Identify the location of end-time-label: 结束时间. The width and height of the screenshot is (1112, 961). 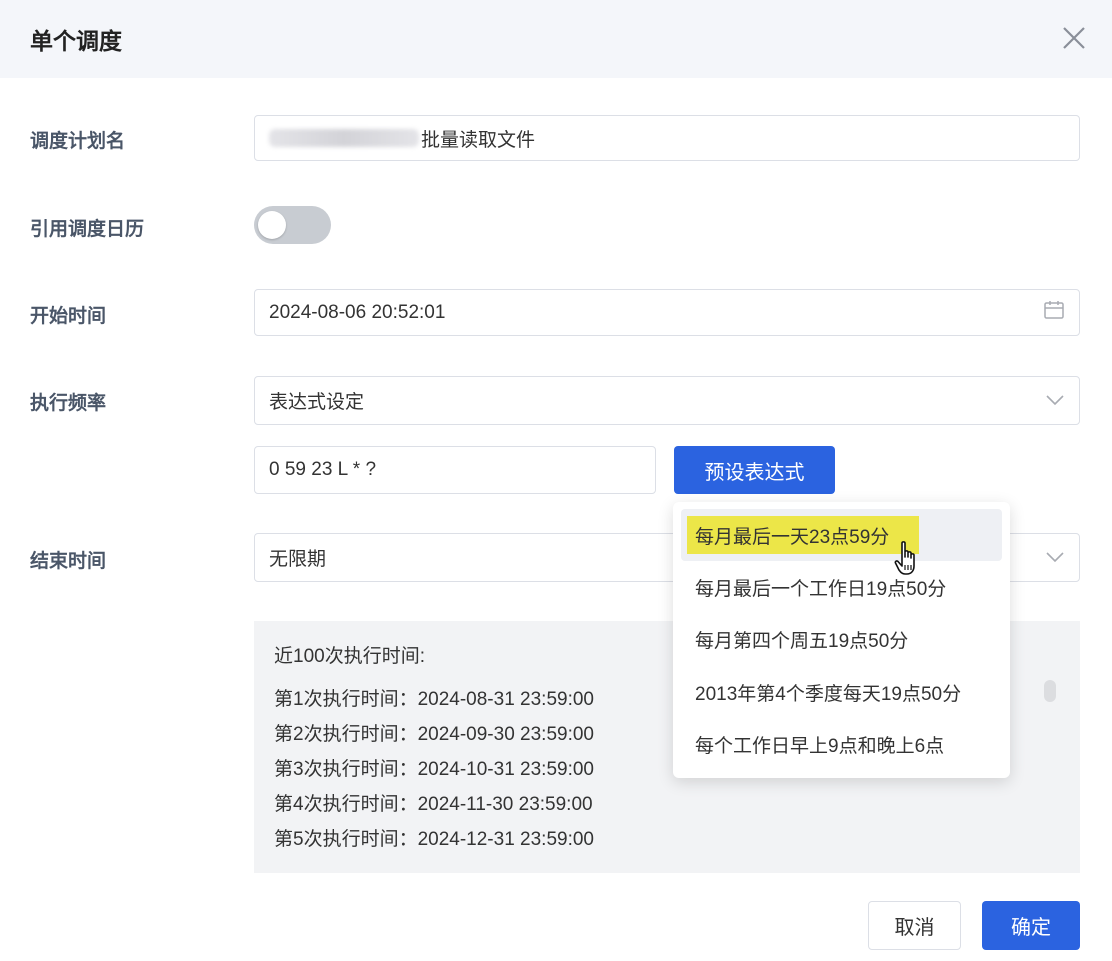
(68, 561).